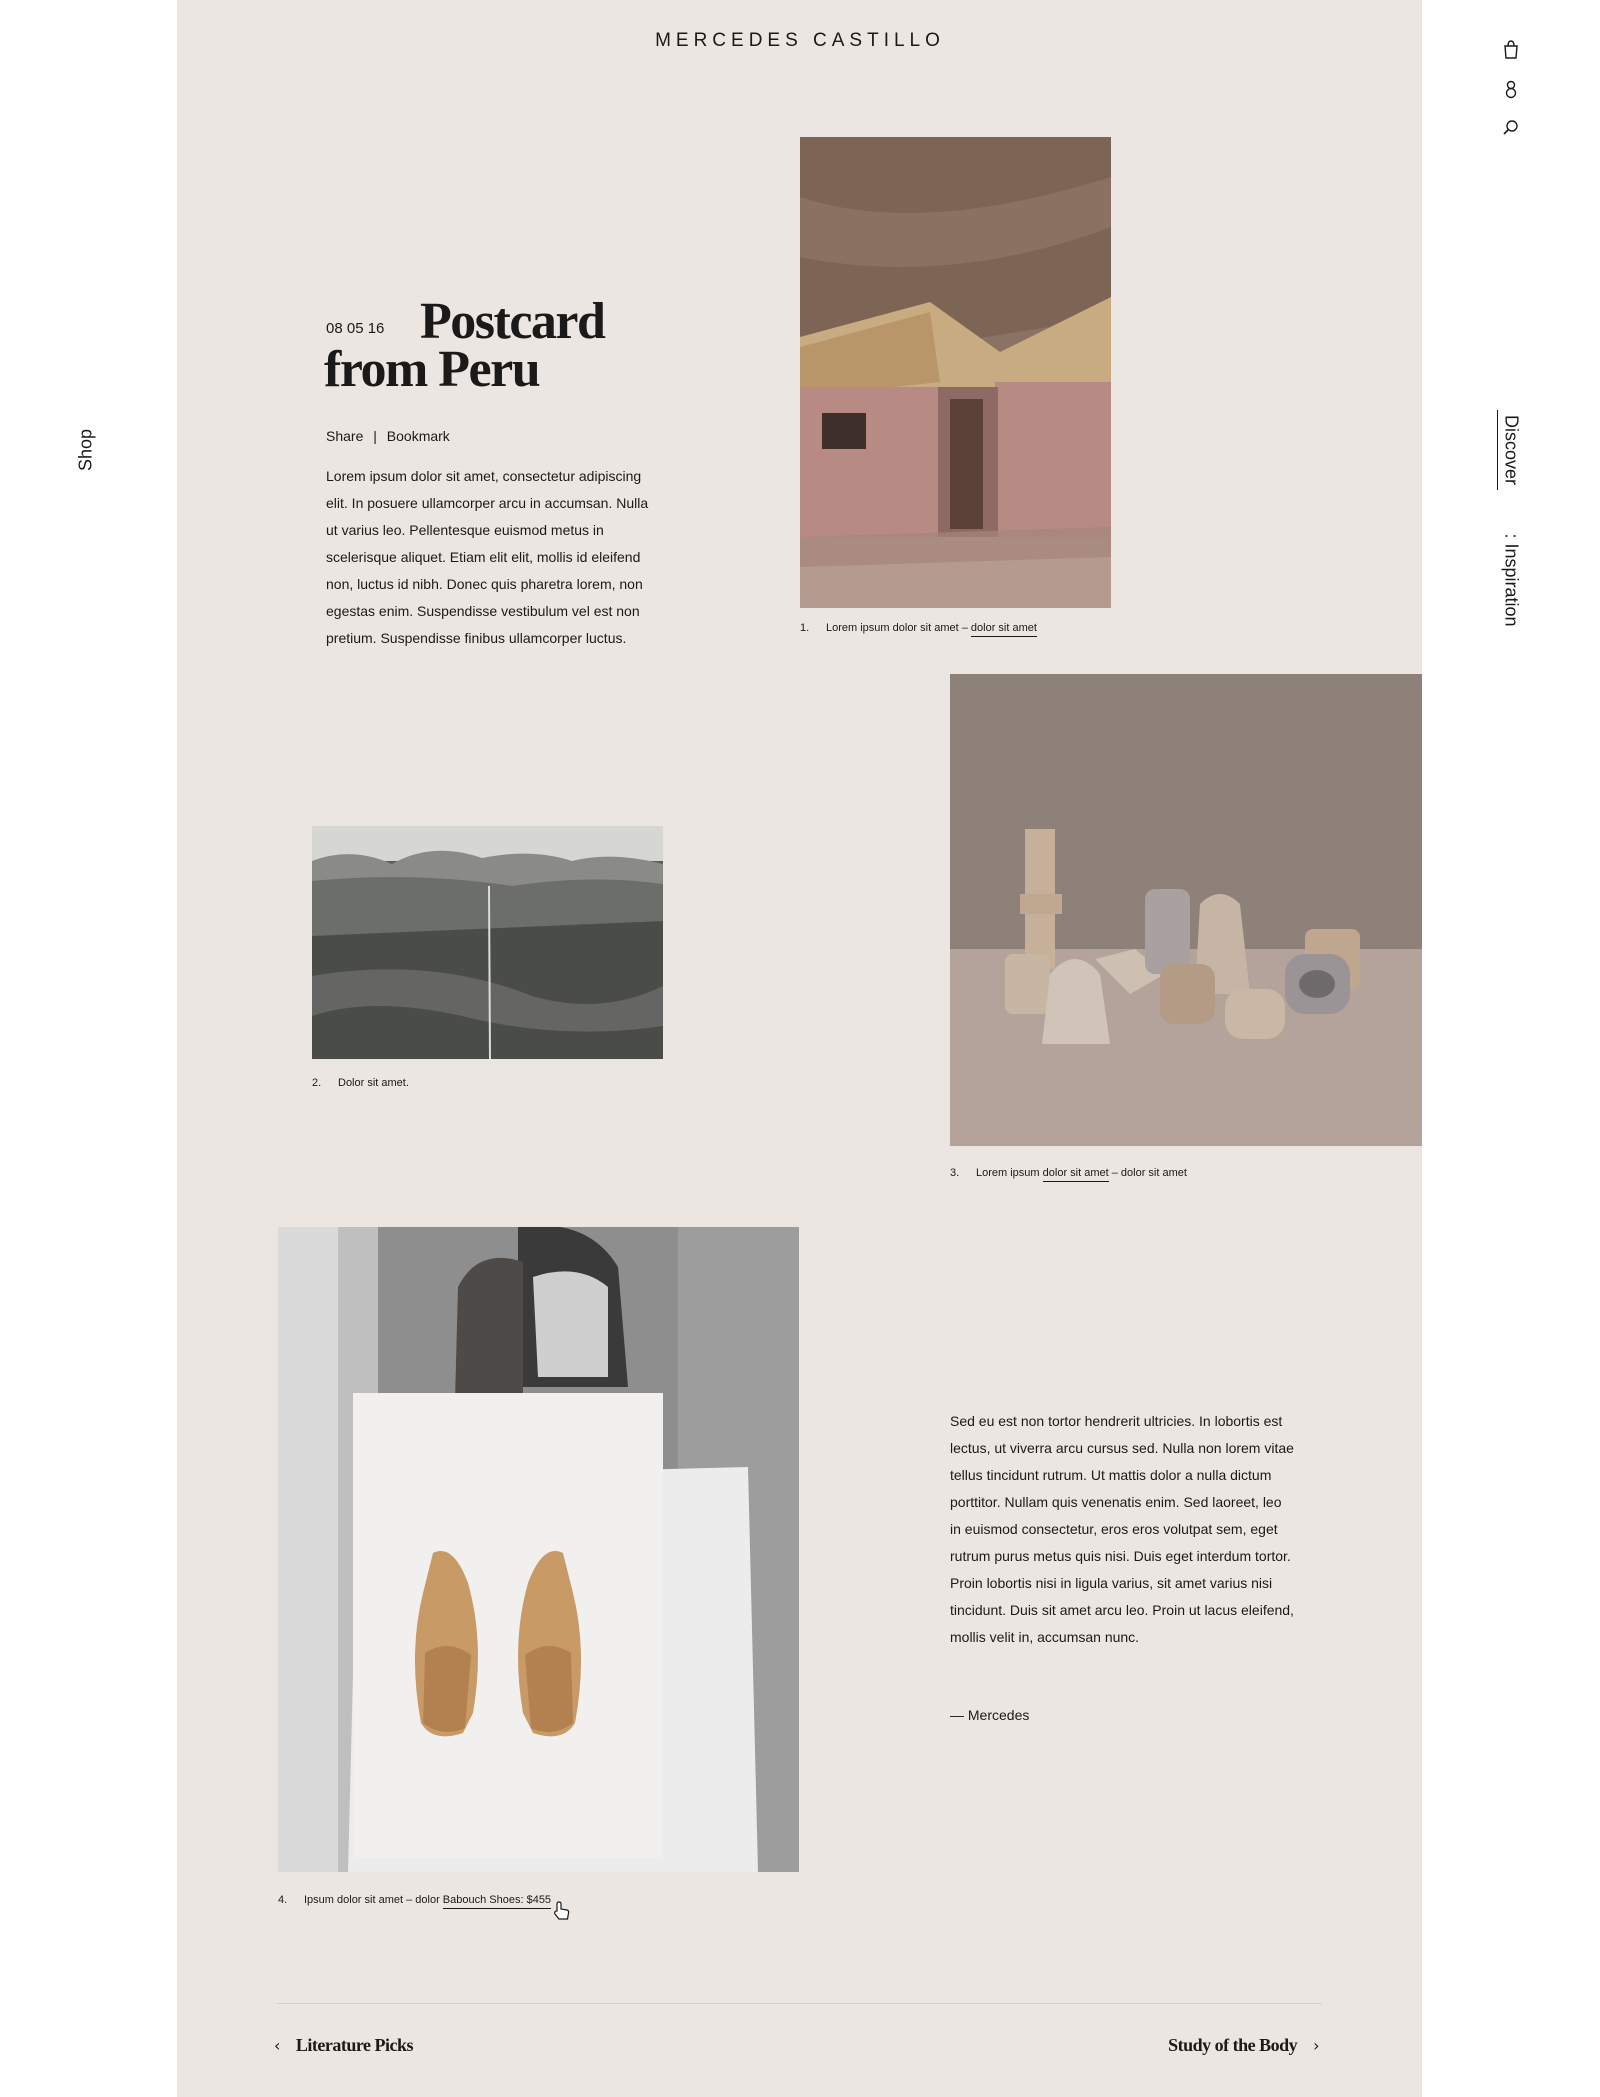  What do you see at coordinates (277, 2045) in the screenshot?
I see `chevron-left-icon: ‹` at bounding box center [277, 2045].